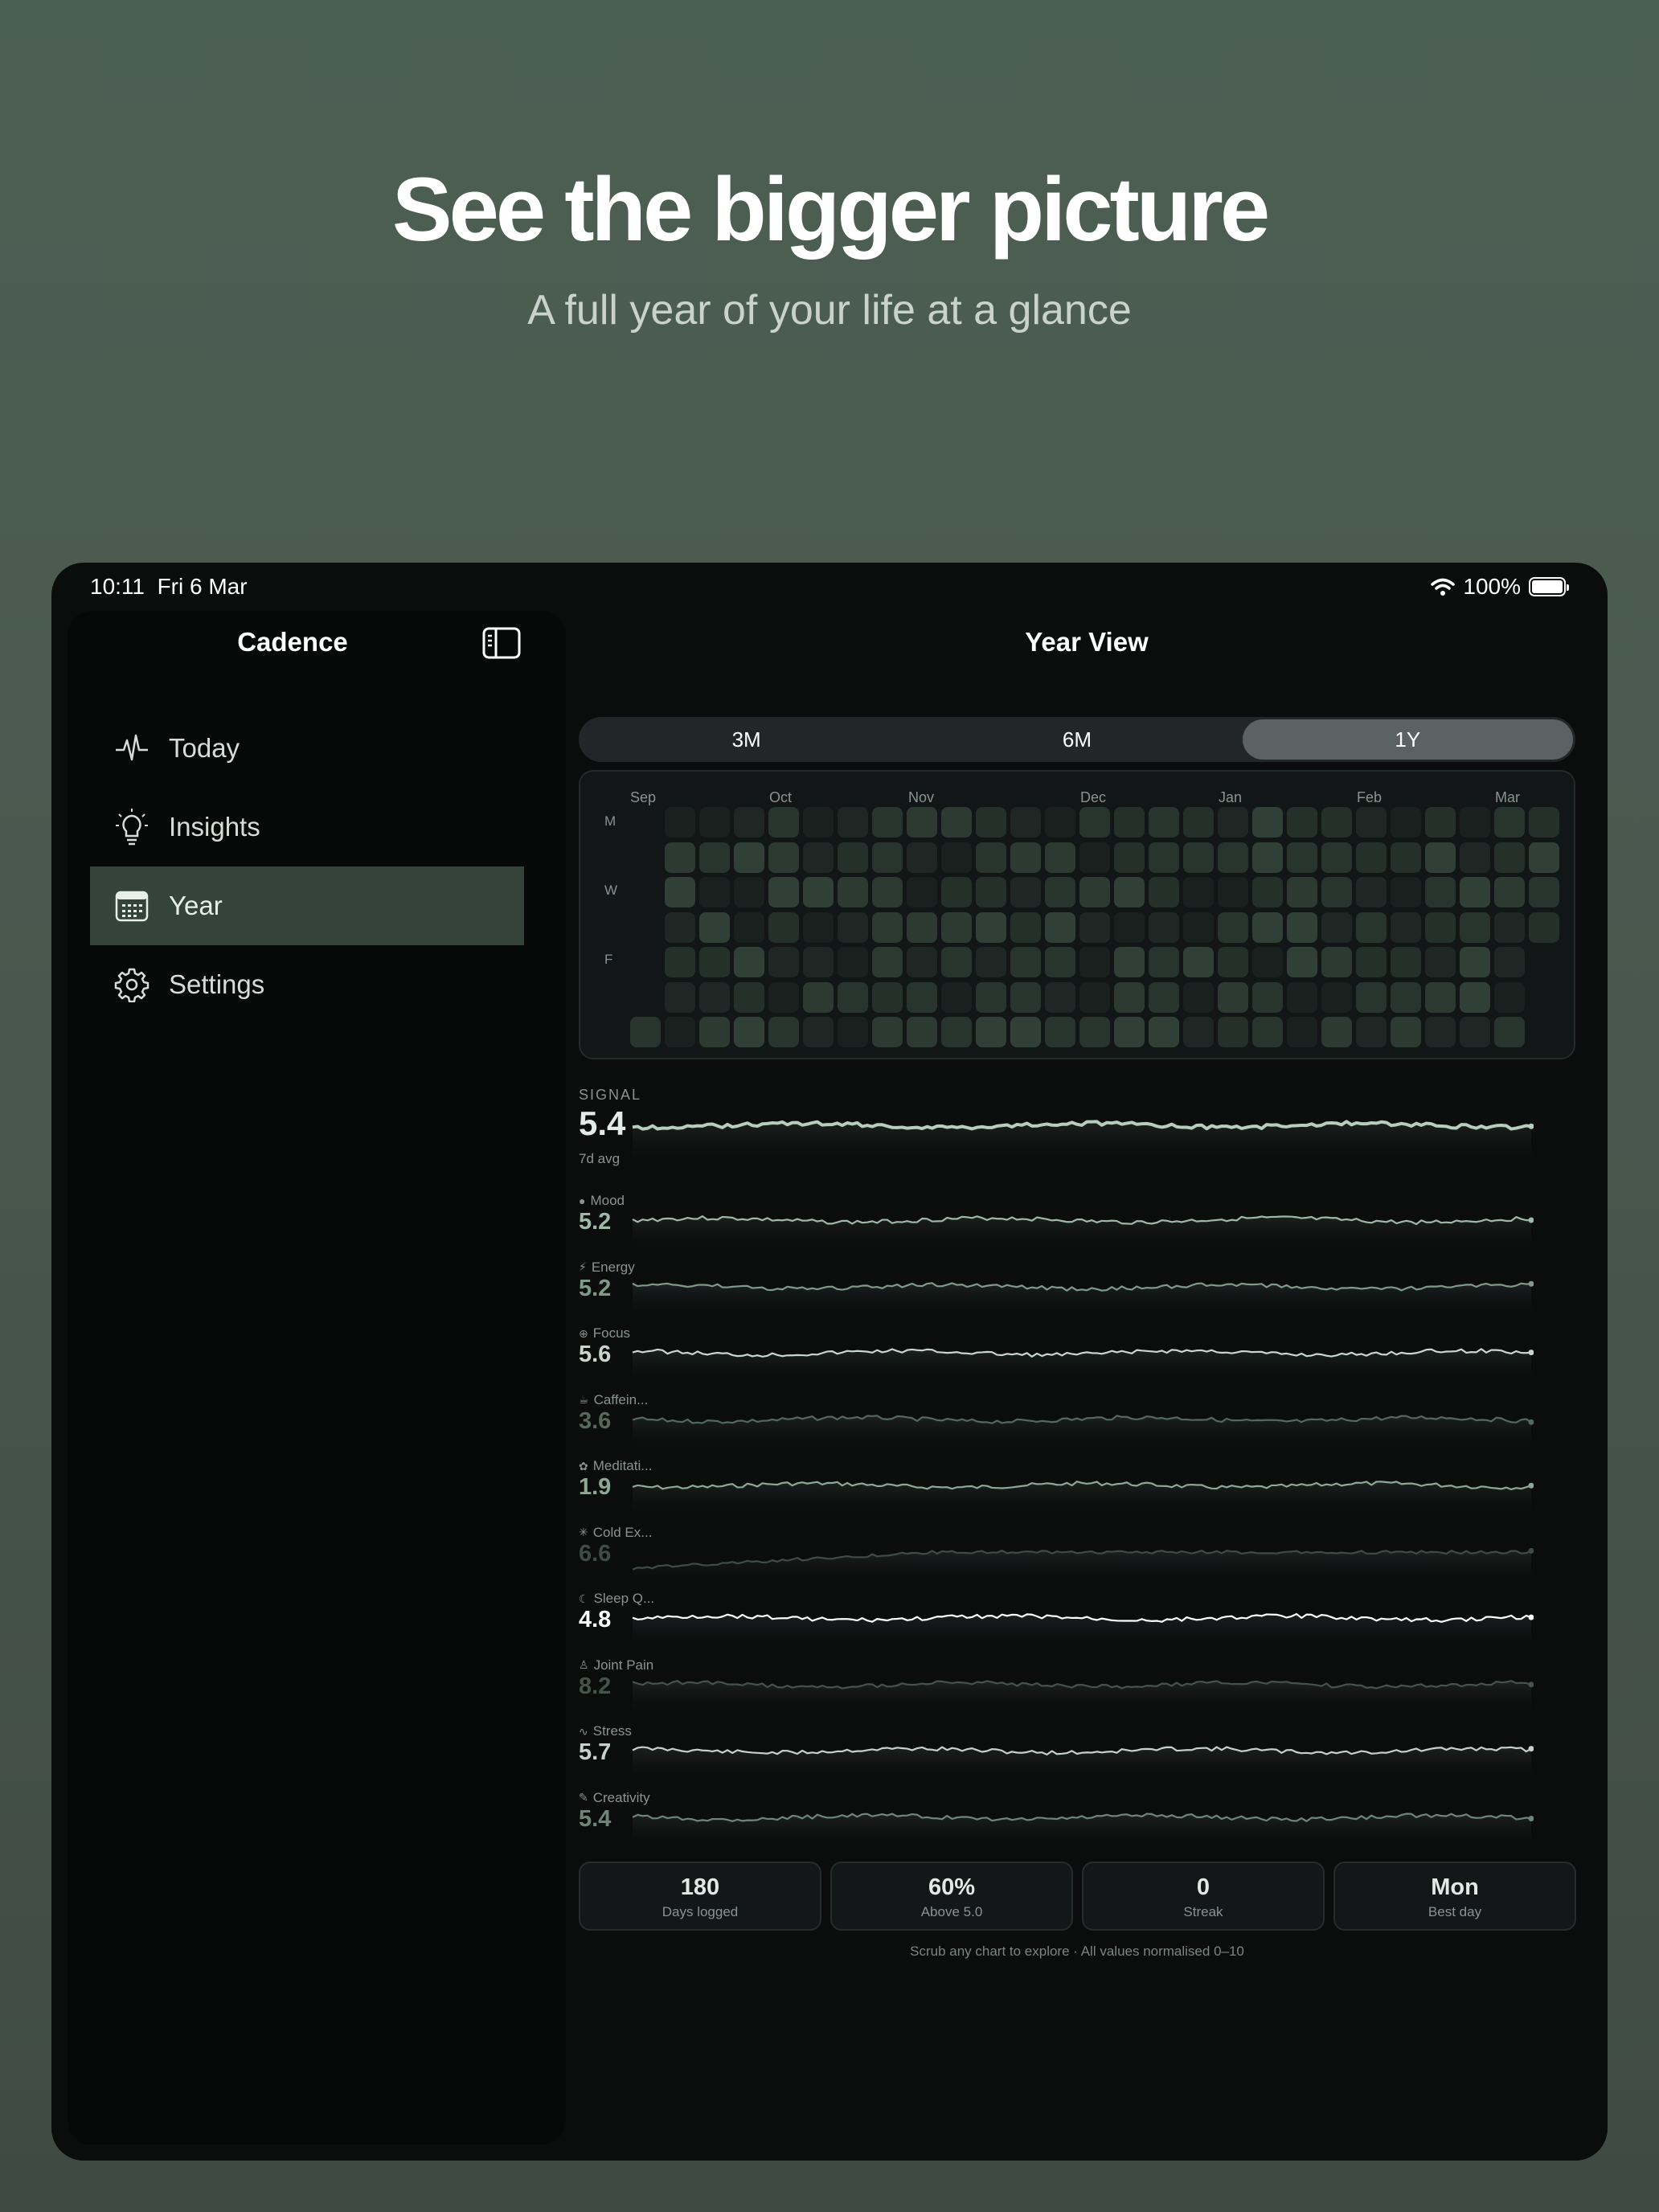  What do you see at coordinates (1082, 1138) in the screenshot?
I see `signal-sparkline` at bounding box center [1082, 1138].